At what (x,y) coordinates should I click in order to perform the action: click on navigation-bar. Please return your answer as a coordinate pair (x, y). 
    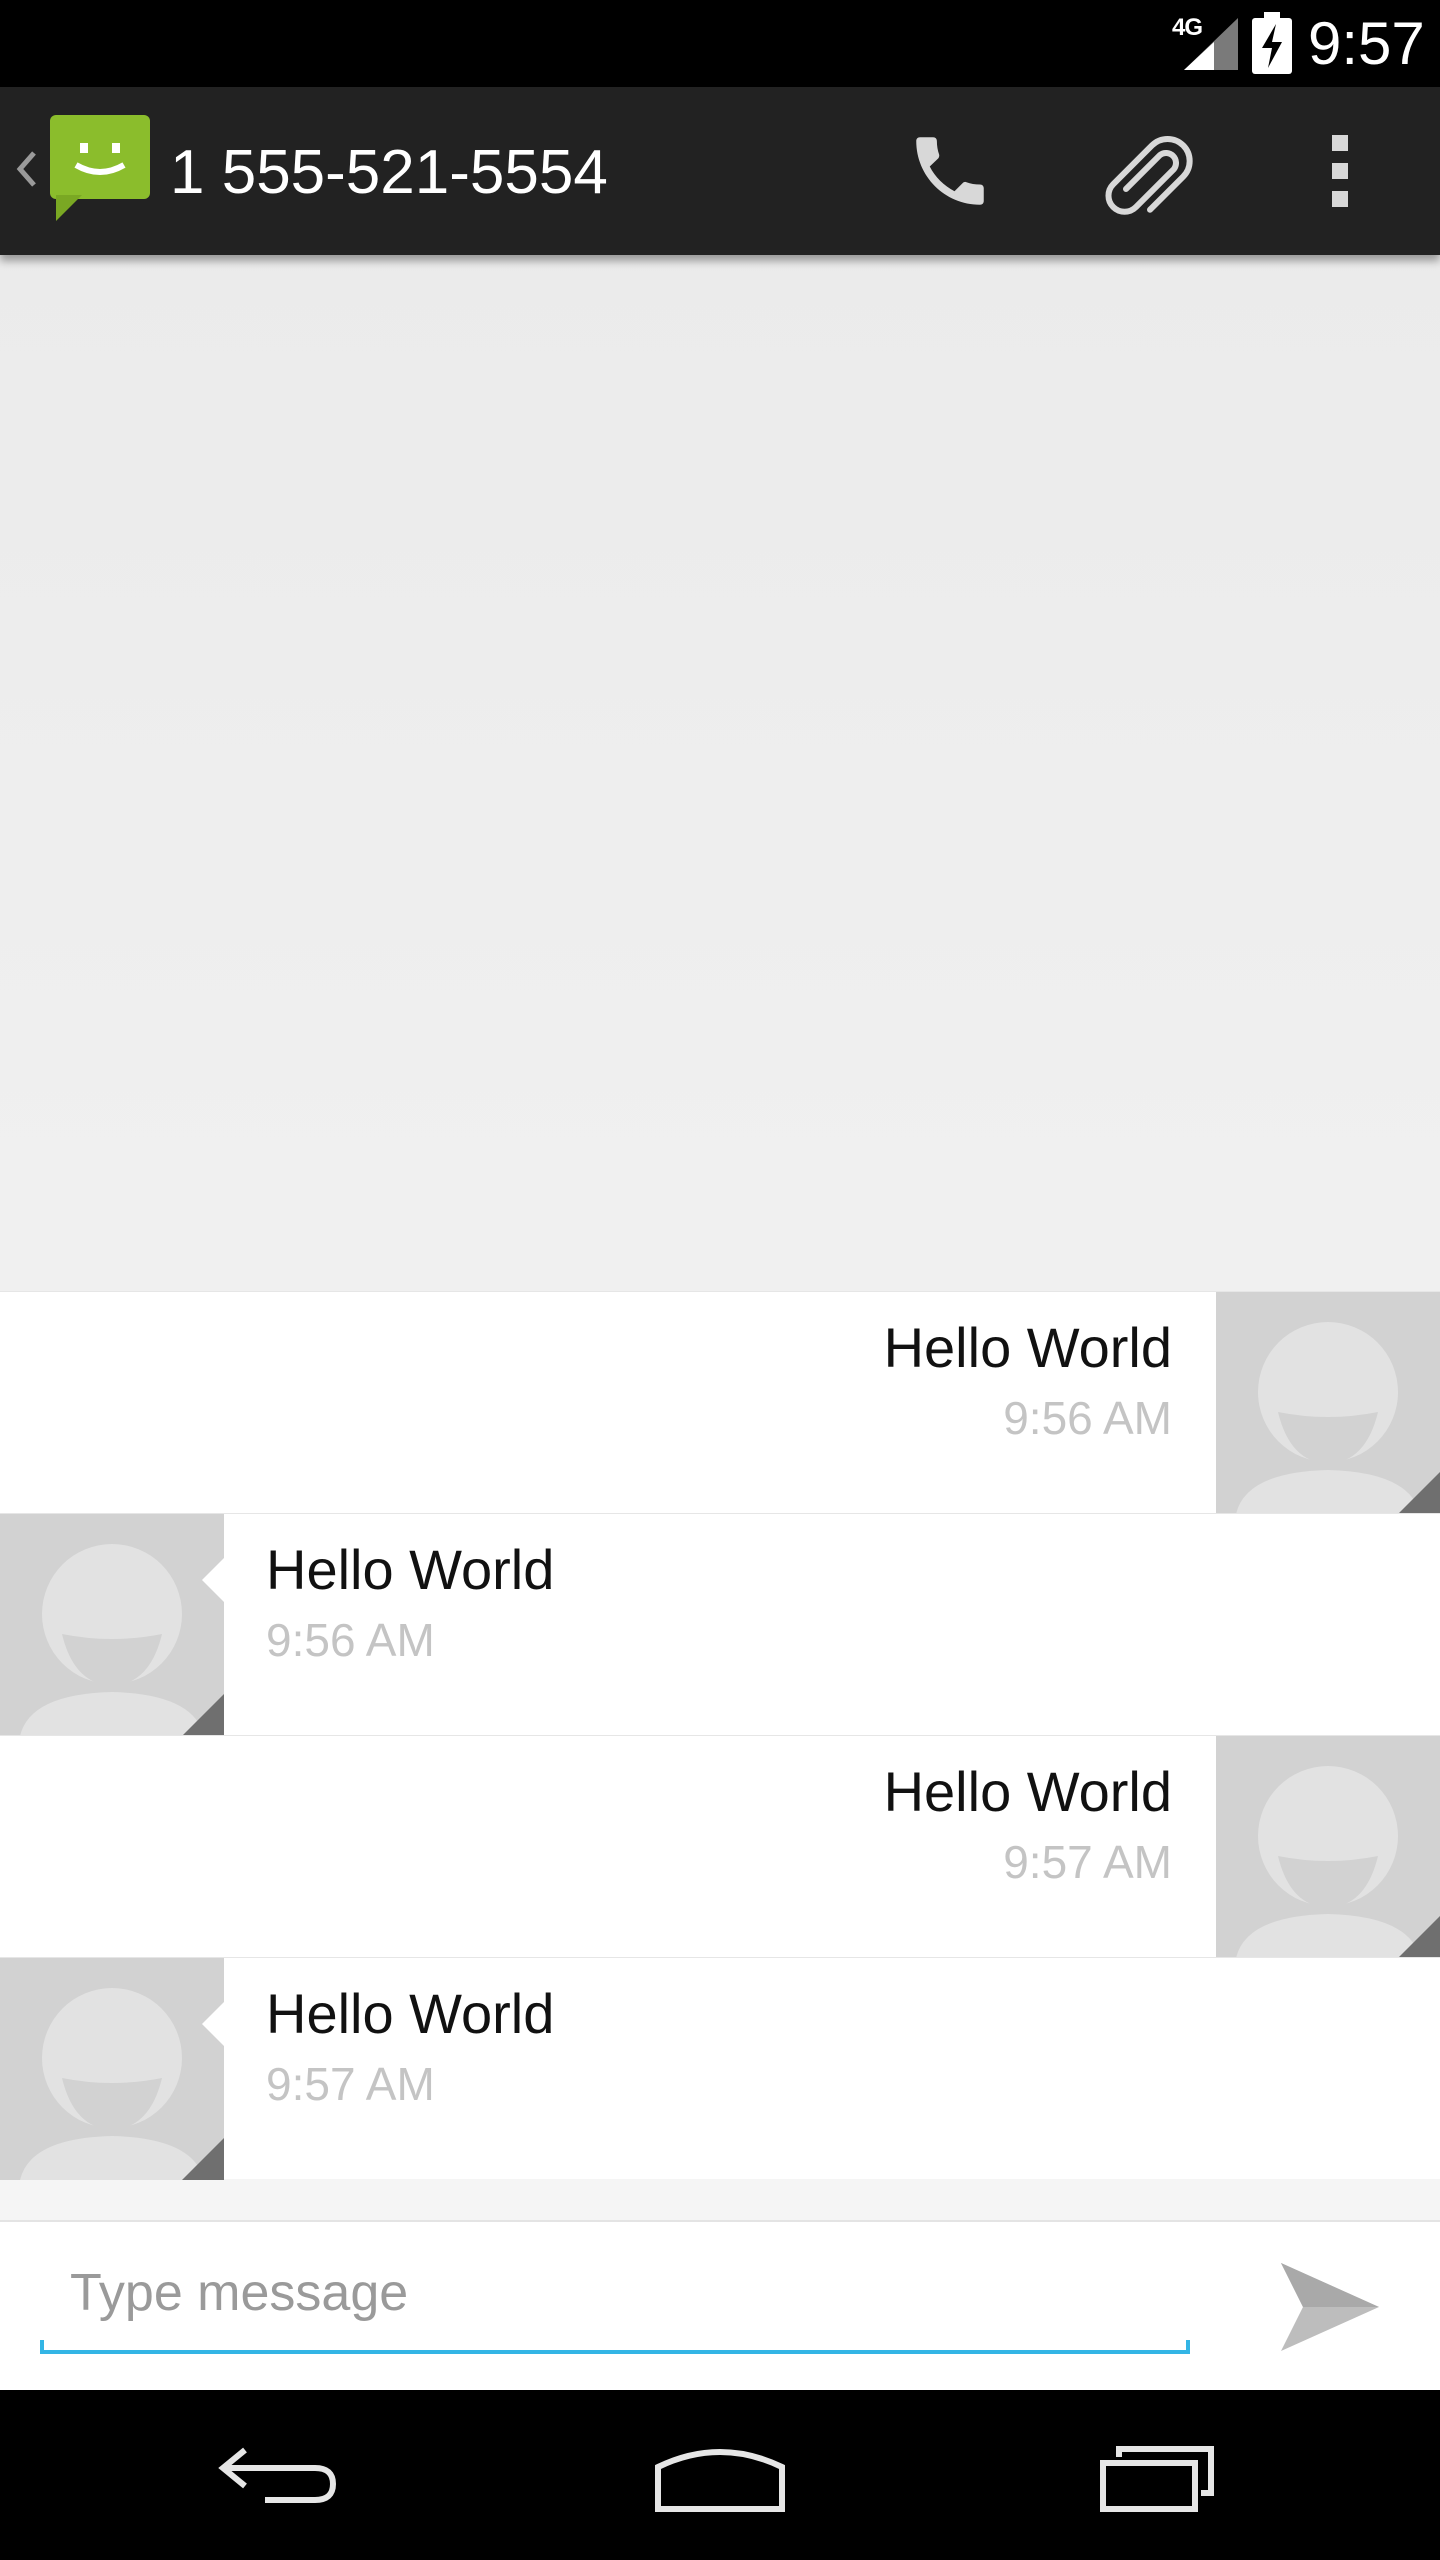
    Looking at the image, I should click on (720, 2475).